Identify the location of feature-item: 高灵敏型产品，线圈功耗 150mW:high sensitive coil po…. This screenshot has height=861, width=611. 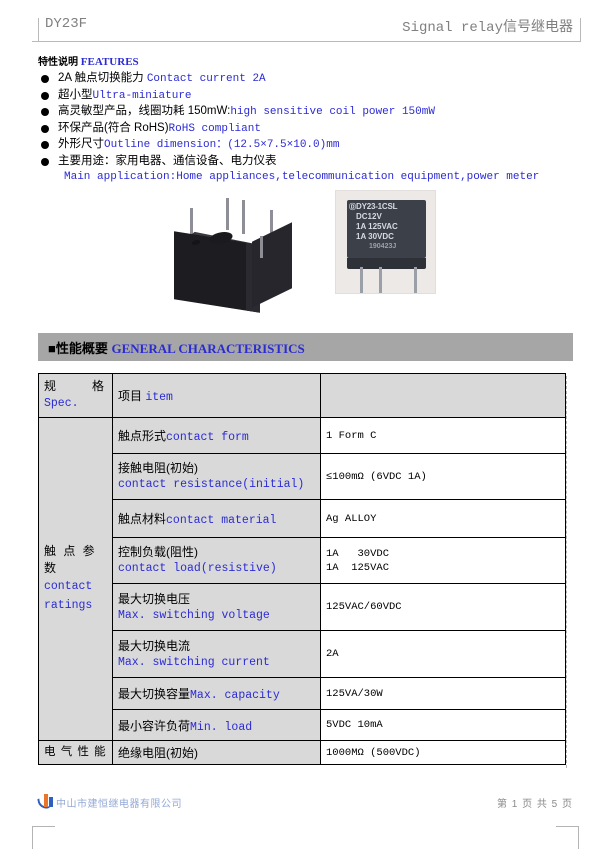
(310, 112).